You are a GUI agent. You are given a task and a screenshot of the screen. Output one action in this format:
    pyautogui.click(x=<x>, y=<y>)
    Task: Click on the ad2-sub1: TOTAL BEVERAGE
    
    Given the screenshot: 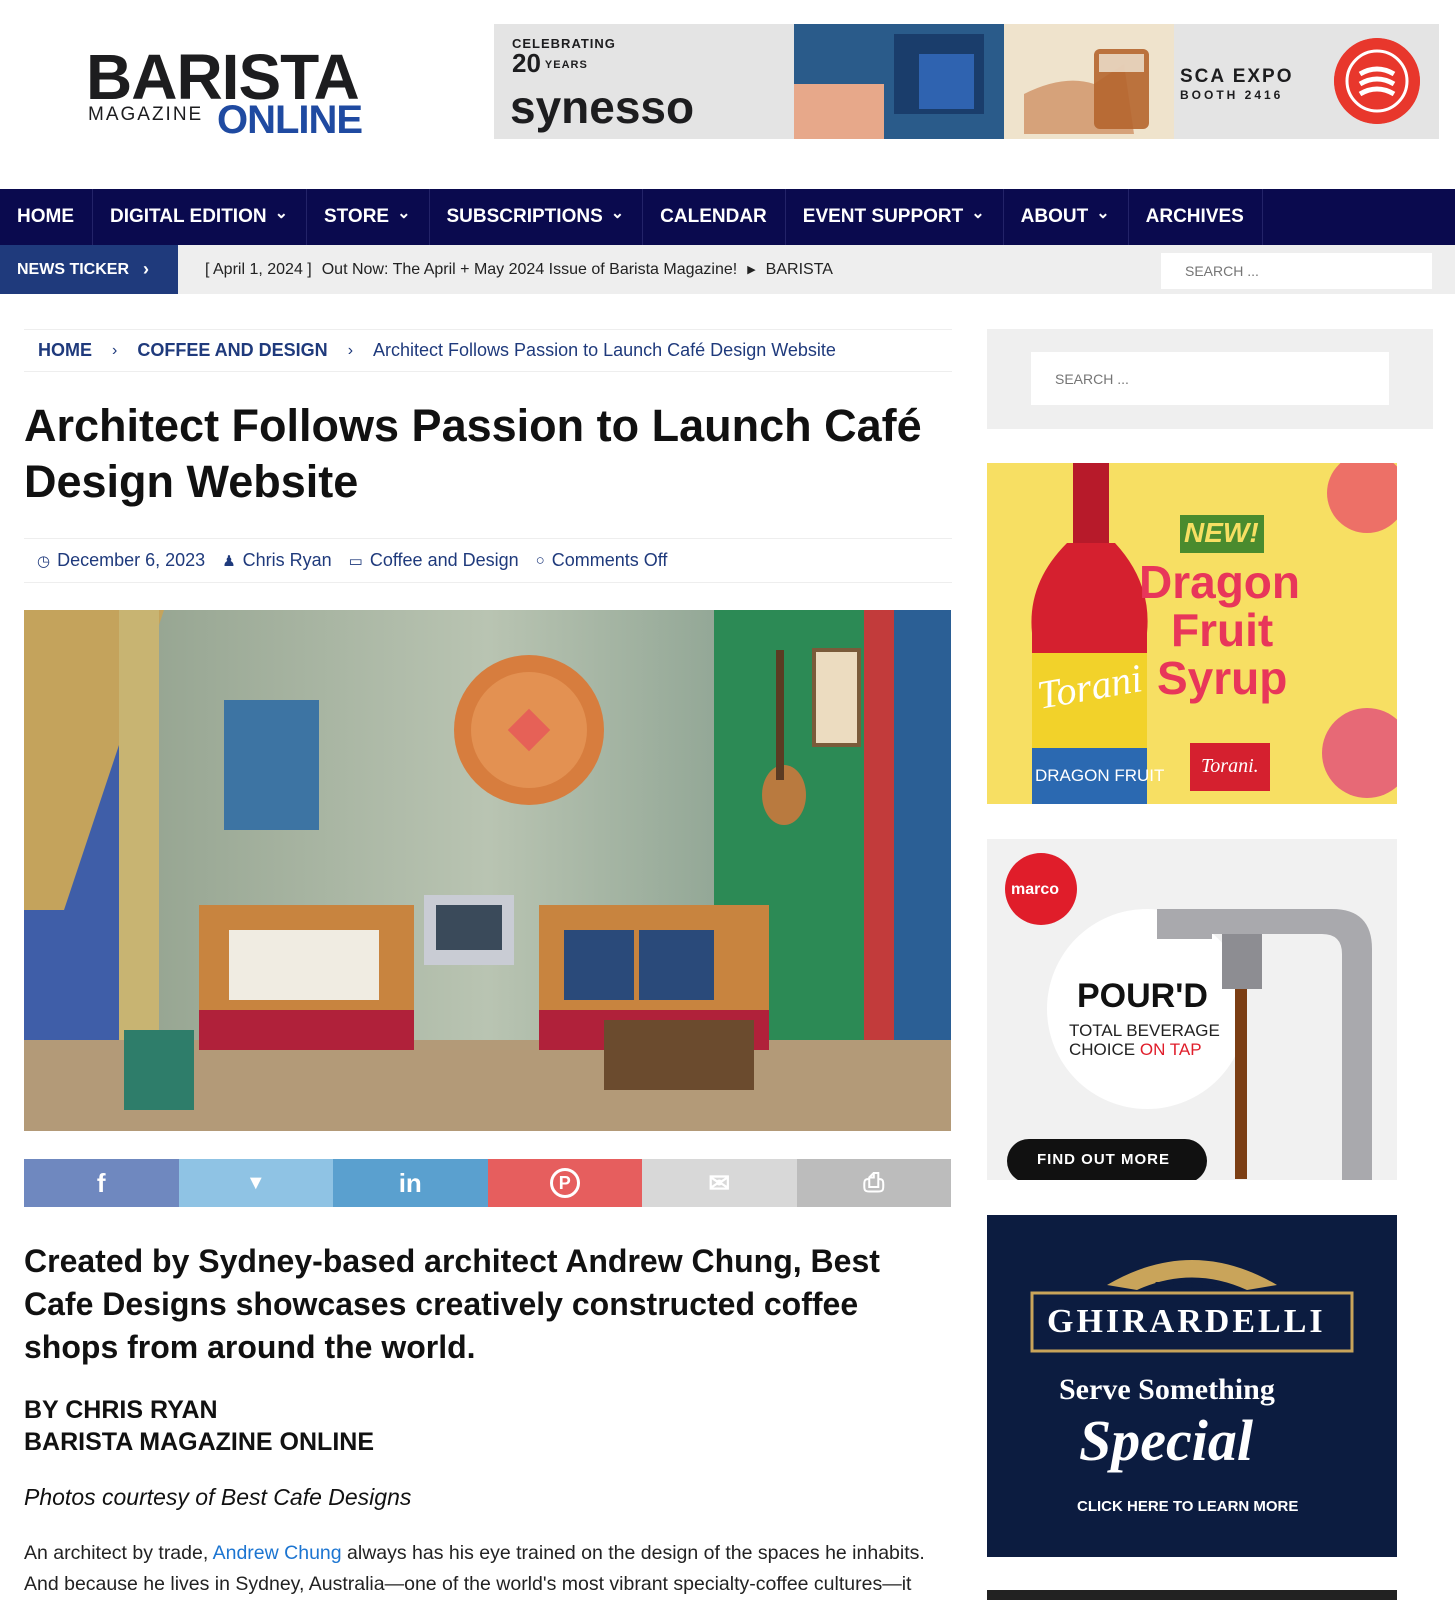 What is the action you would take?
    pyautogui.click(x=1144, y=1030)
    